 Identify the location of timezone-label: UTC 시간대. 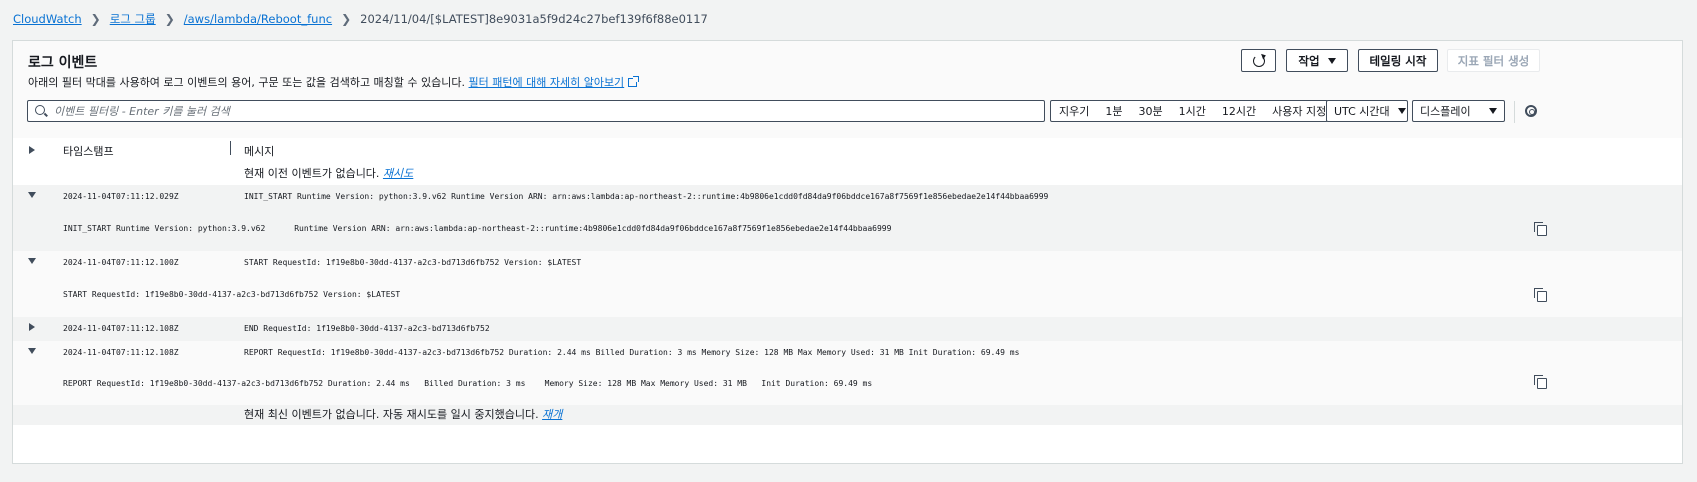
(1362, 111).